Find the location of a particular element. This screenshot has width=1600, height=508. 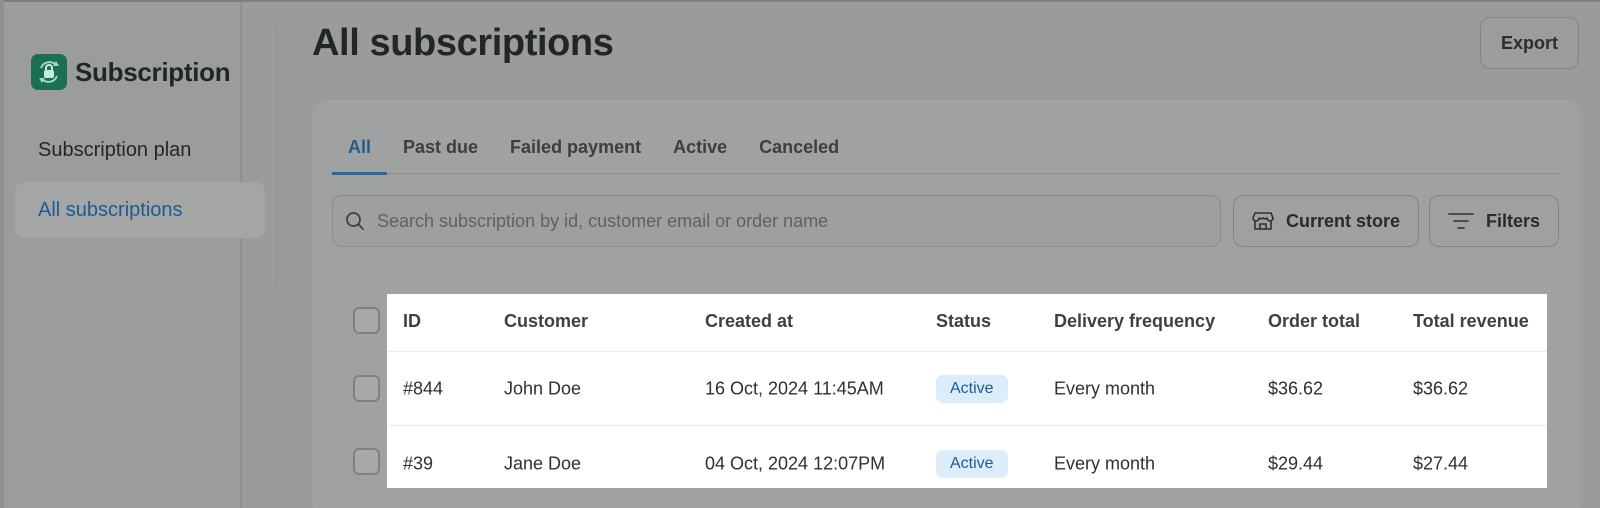

tab-all: All is located at coordinates (360, 151).